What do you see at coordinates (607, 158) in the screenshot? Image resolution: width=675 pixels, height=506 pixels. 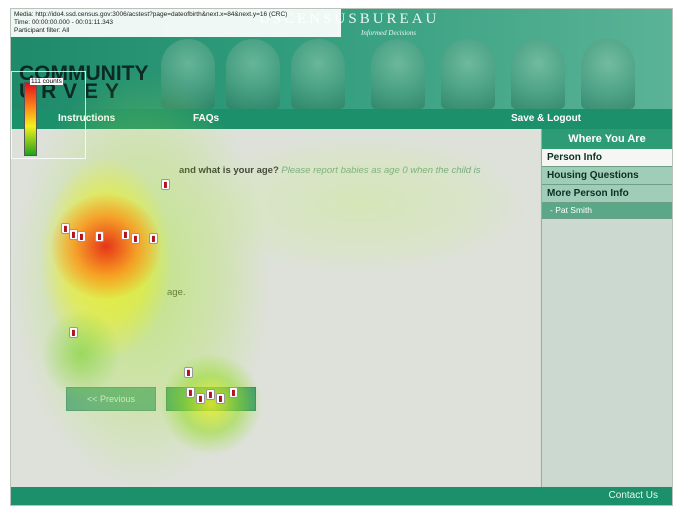 I see `sidebar-item-person-info: Person Info` at bounding box center [607, 158].